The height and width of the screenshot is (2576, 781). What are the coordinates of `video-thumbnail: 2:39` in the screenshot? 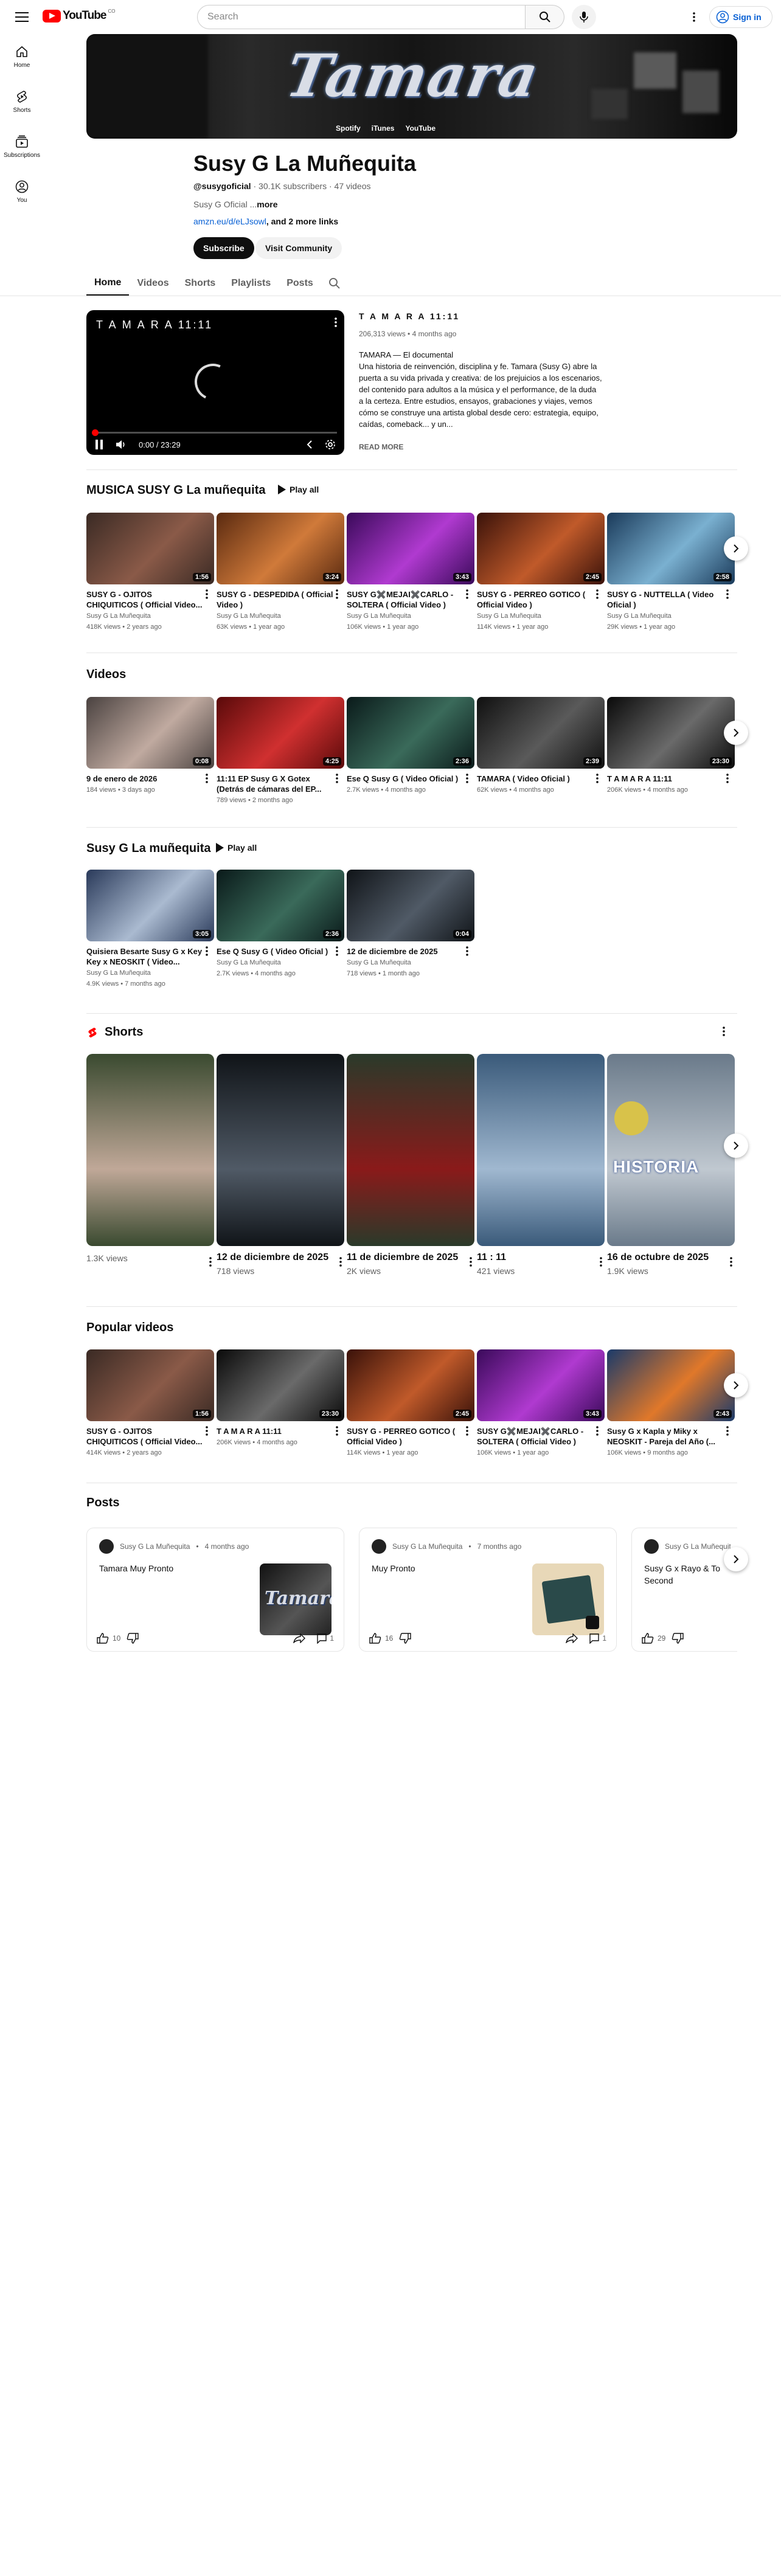 It's located at (541, 733).